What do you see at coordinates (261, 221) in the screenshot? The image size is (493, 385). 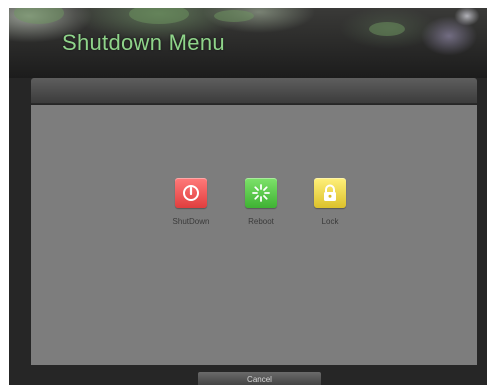 I see `reboot-label: Reboot` at bounding box center [261, 221].